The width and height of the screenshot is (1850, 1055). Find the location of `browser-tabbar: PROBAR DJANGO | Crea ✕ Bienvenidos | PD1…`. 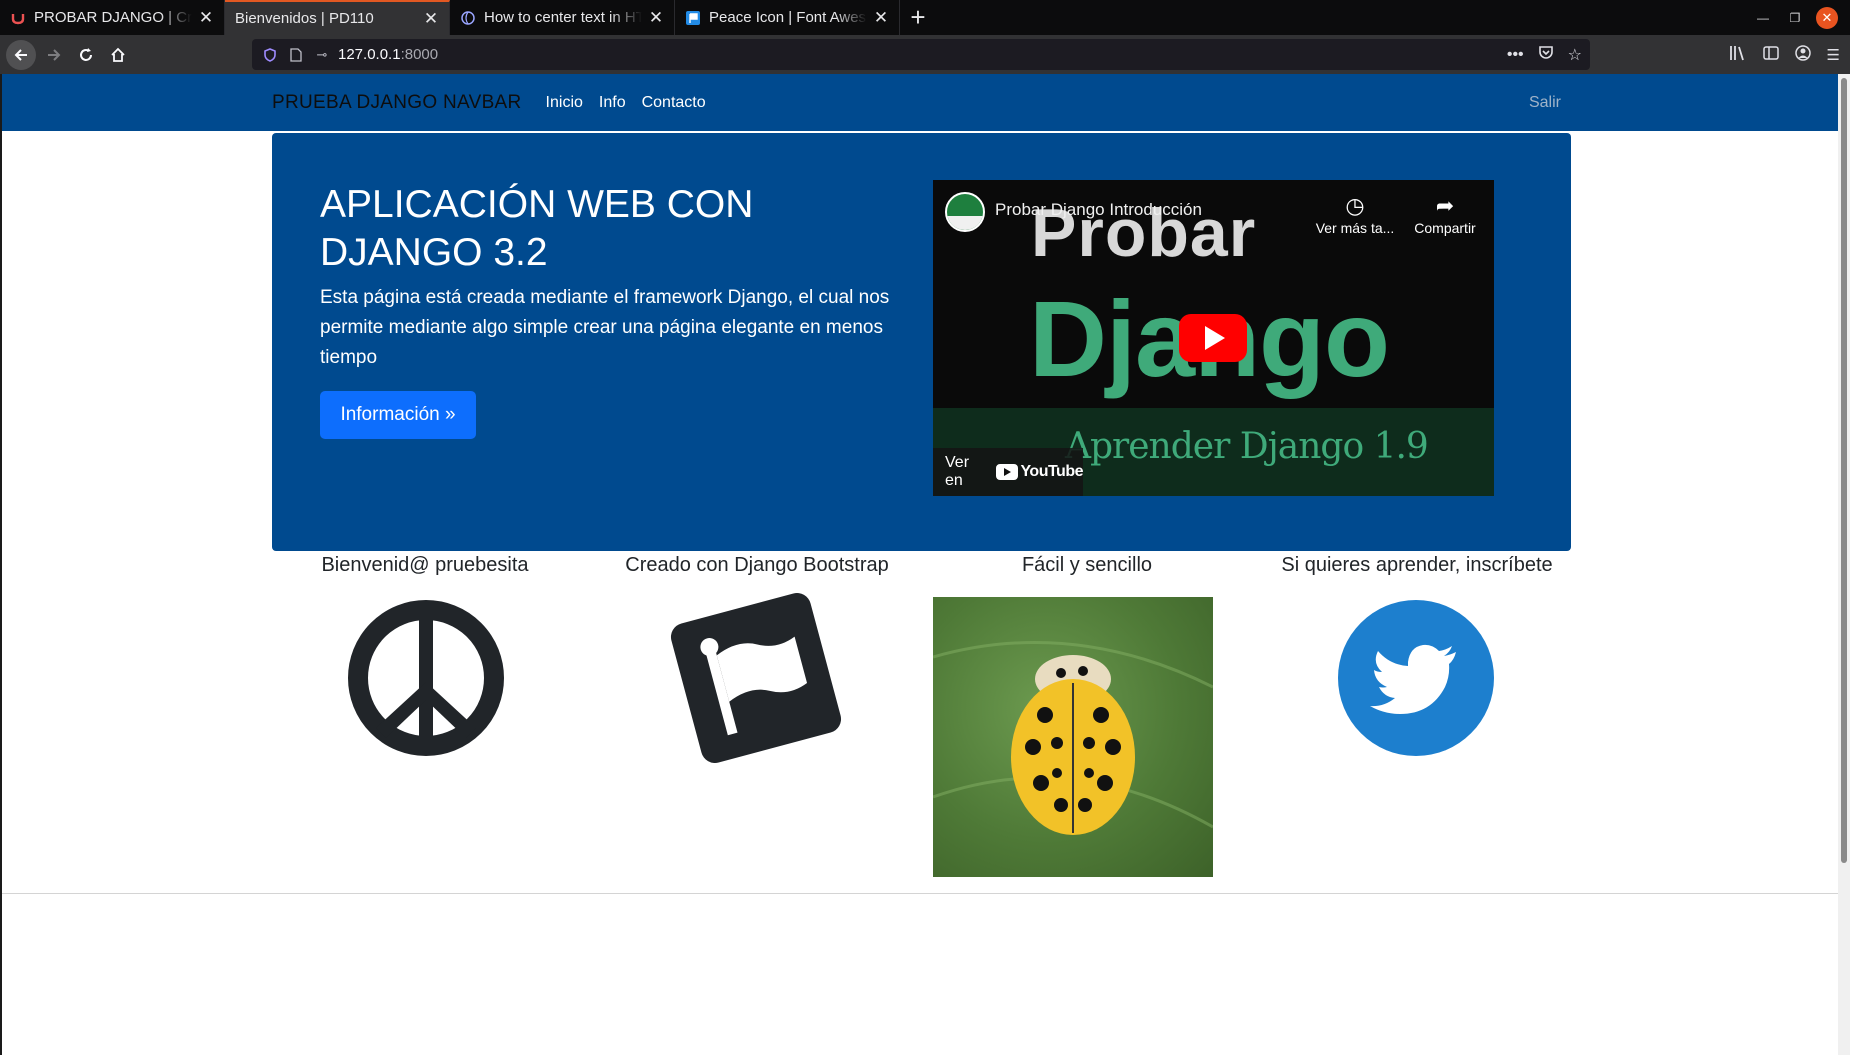

browser-tabbar: PROBAR DJANGO | Crea ✕ Bienvenidos | PD1… is located at coordinates (925, 17).